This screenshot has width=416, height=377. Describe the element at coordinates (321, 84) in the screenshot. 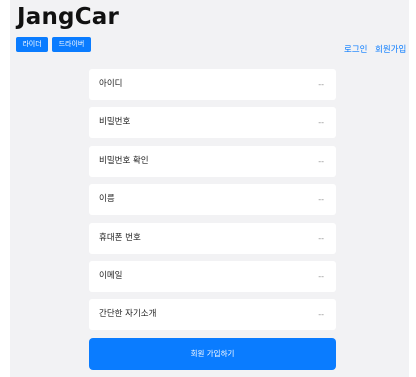

I see `username-value: --` at that location.